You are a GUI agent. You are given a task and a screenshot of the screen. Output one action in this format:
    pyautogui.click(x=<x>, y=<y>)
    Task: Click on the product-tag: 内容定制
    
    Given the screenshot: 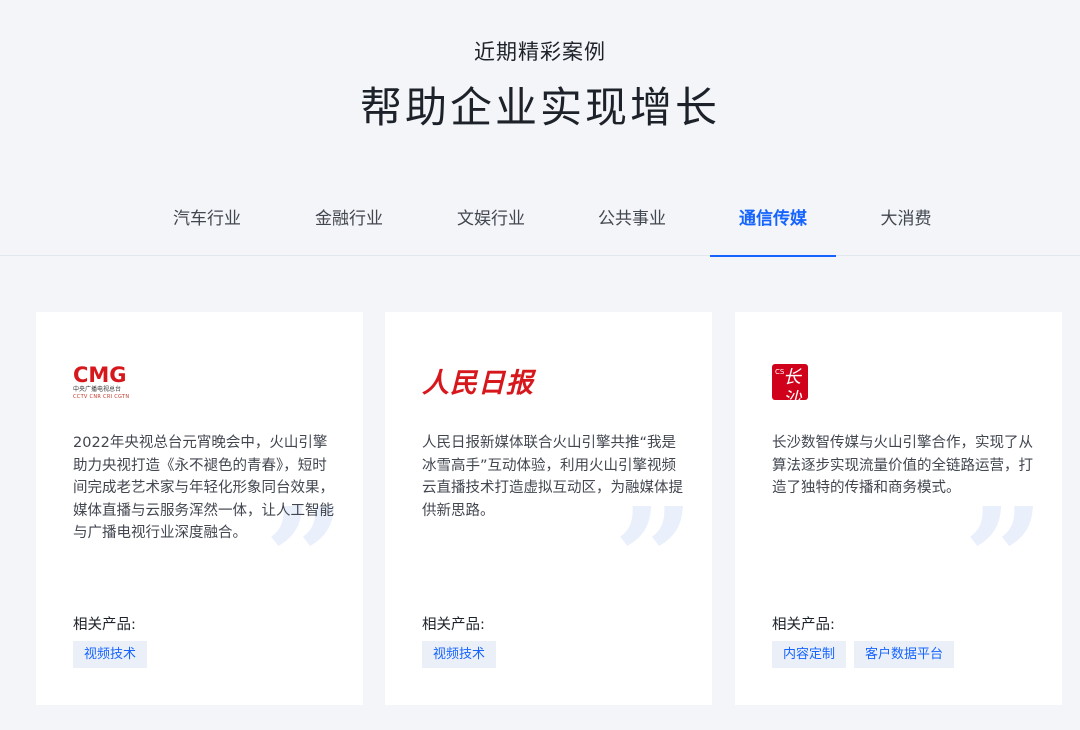 What is the action you would take?
    pyautogui.click(x=809, y=654)
    